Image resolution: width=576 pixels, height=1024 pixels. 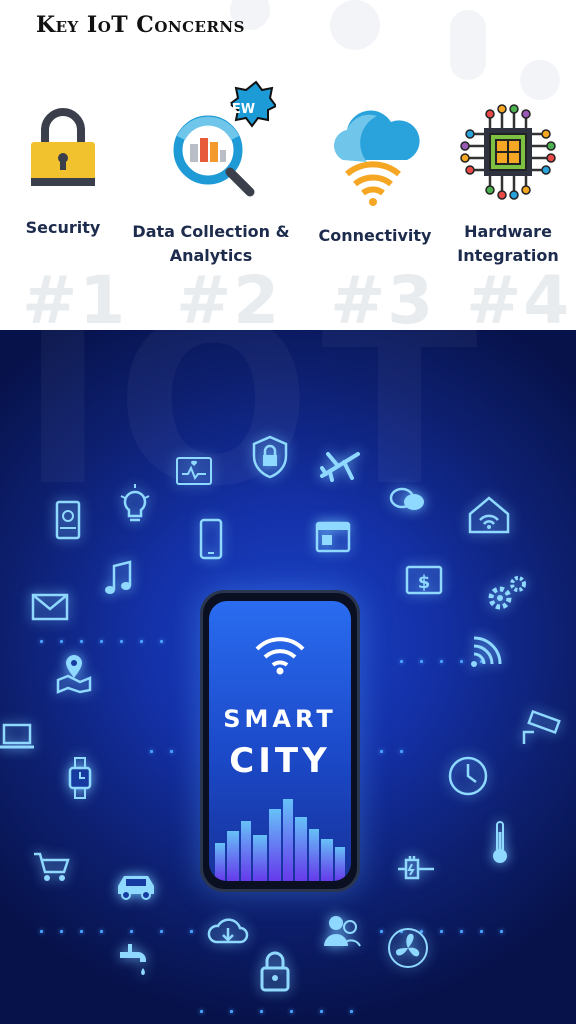 I want to click on shopping-cart-icon, so click(x=52, y=866).